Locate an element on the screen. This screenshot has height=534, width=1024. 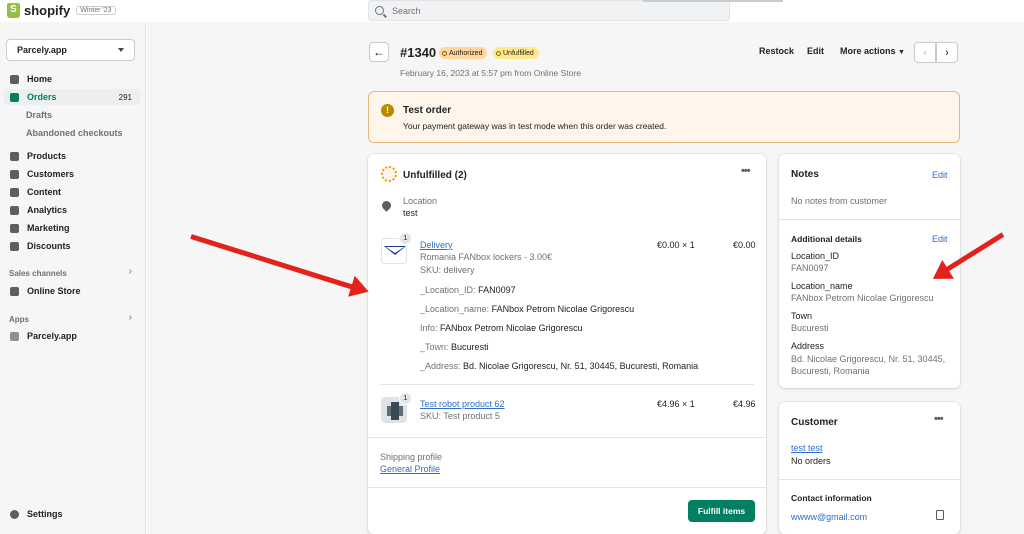
item-sku: SKU: Test product 5 is located at coordinates (460, 416).